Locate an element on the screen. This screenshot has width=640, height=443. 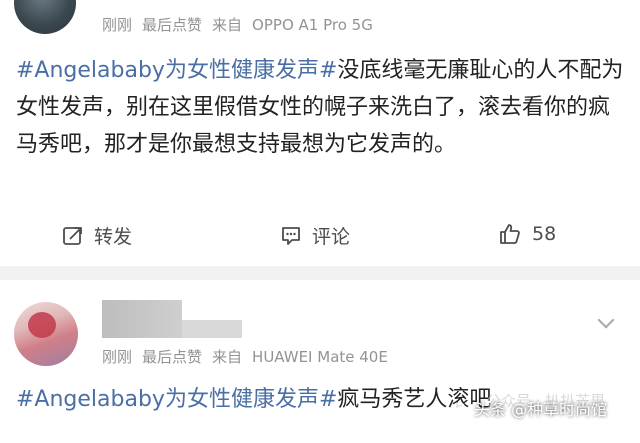
device-label: OPPO A1 Pro 5G is located at coordinates (312, 25).